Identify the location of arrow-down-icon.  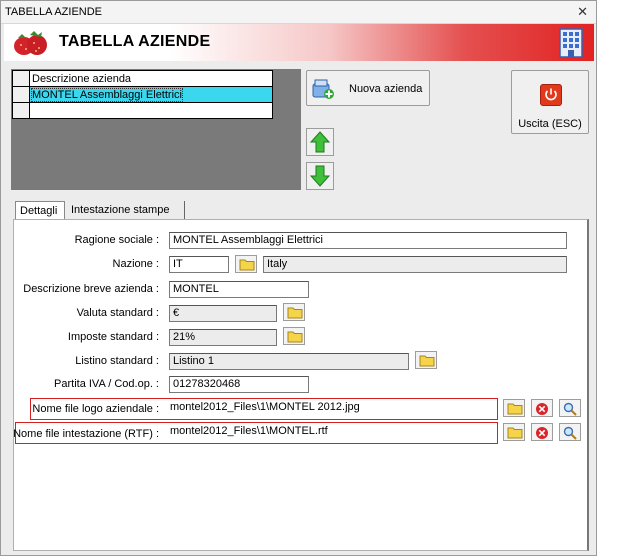
(320, 176).